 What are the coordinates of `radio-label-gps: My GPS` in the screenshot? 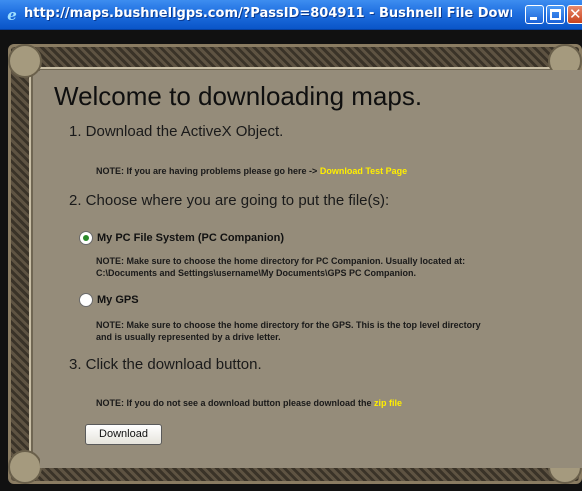 It's located at (118, 300).